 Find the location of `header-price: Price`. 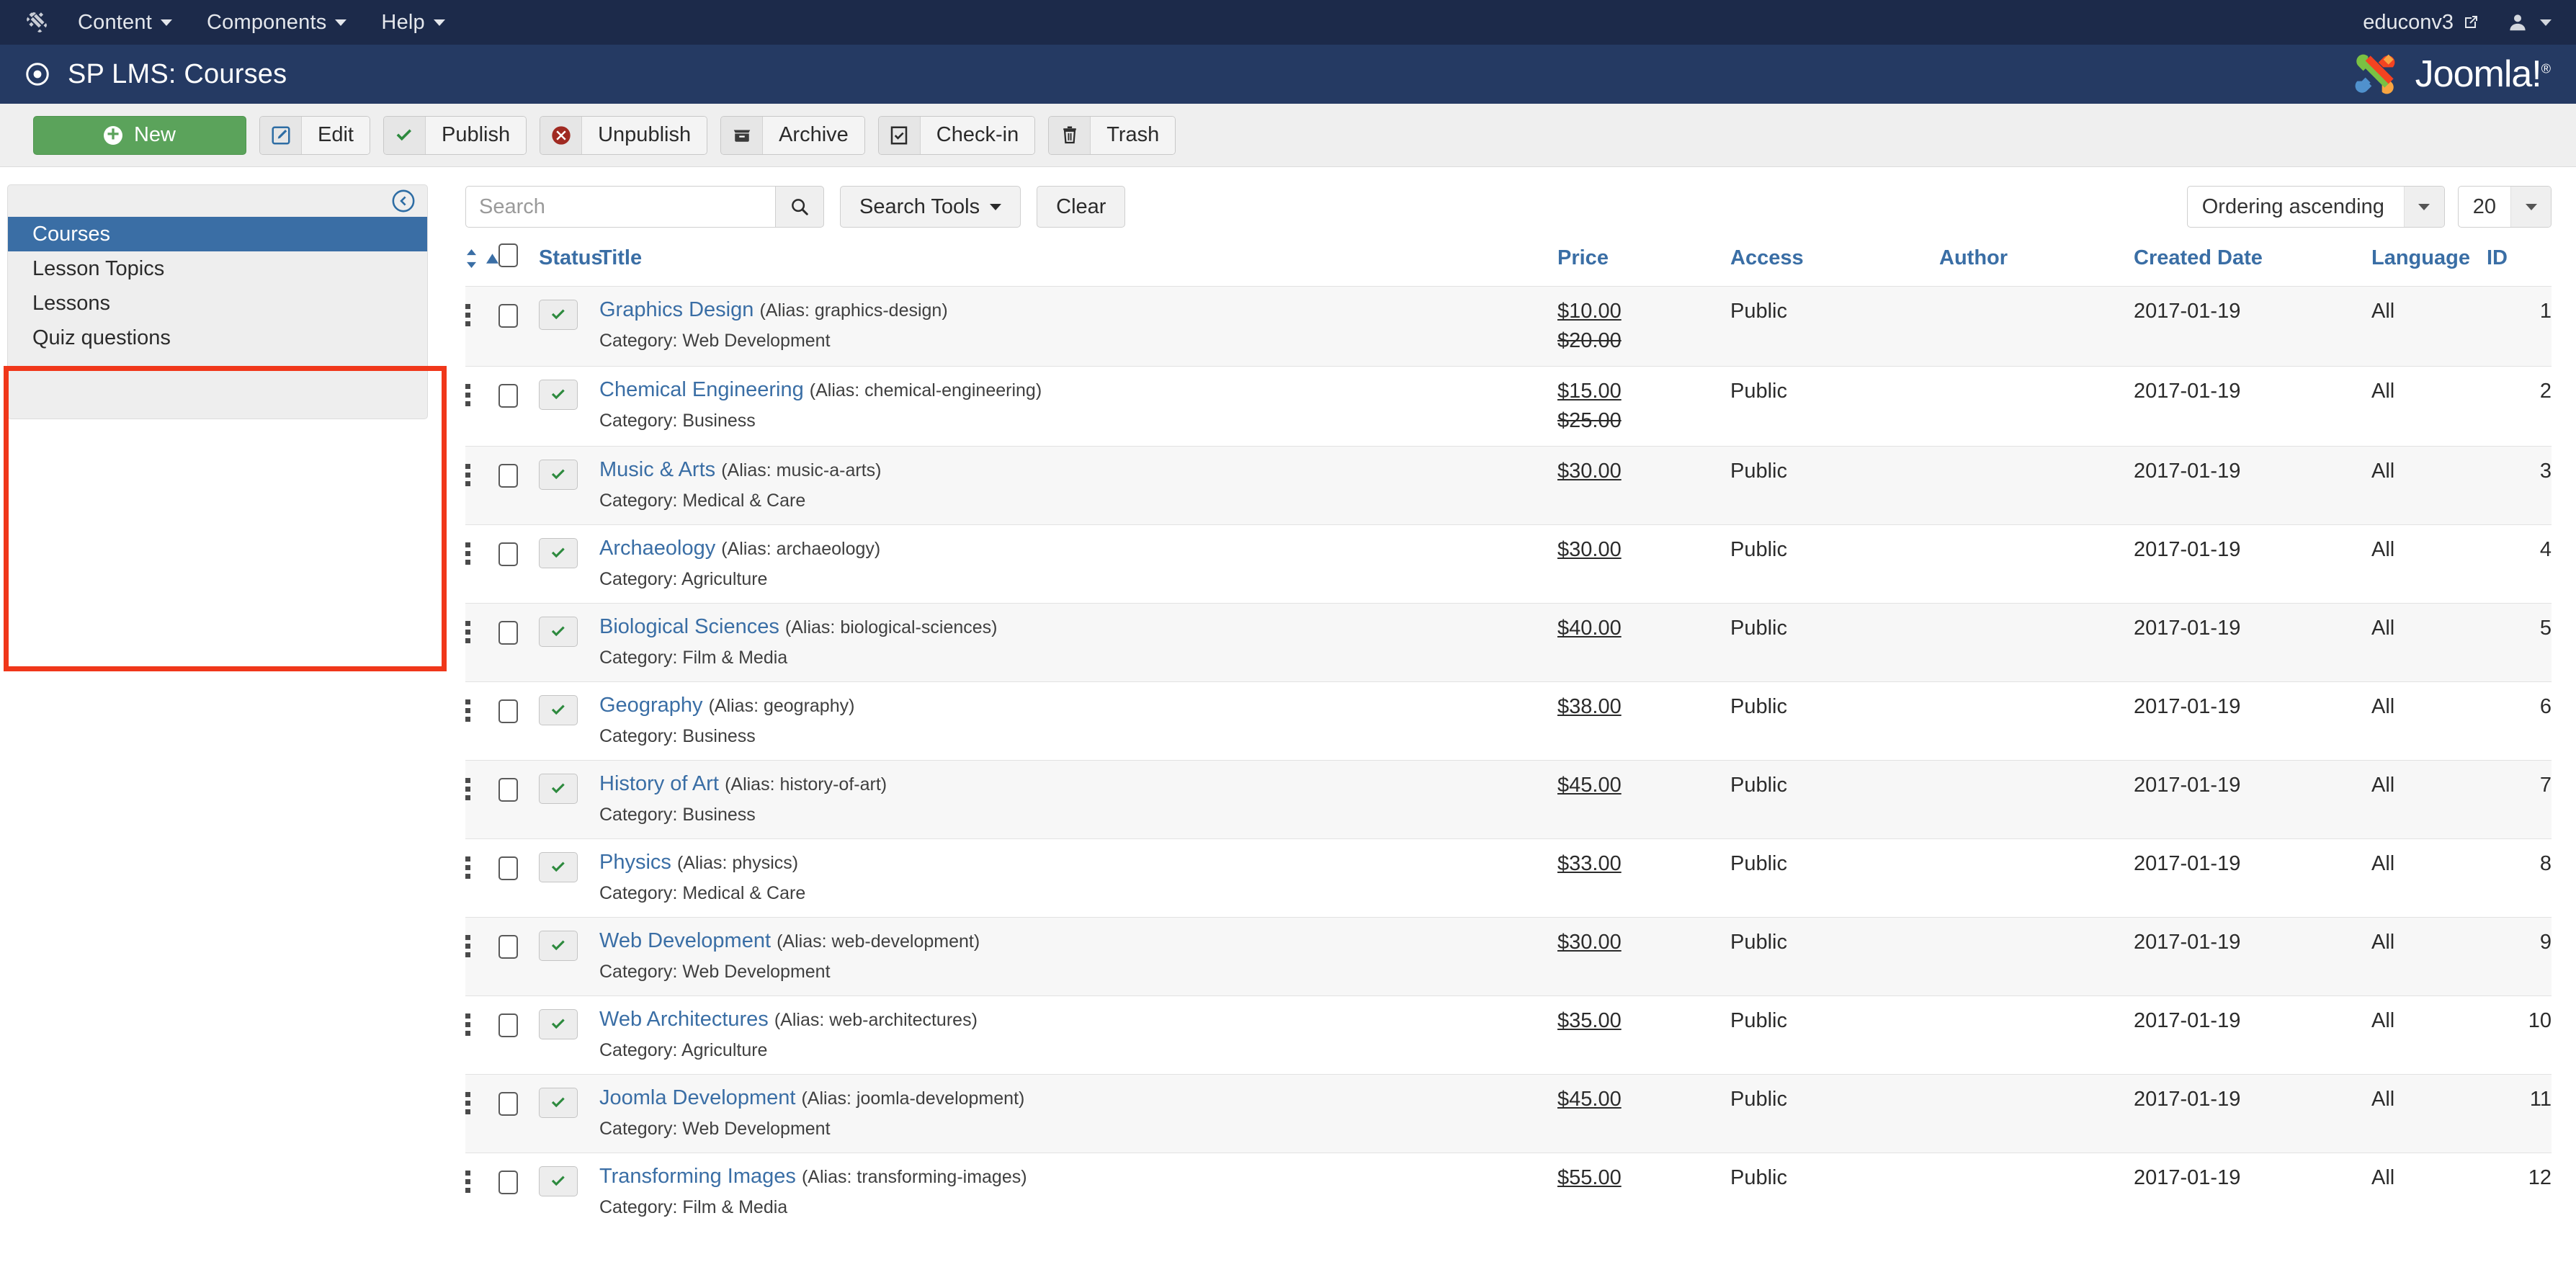

header-price: Price is located at coordinates (1643, 265).